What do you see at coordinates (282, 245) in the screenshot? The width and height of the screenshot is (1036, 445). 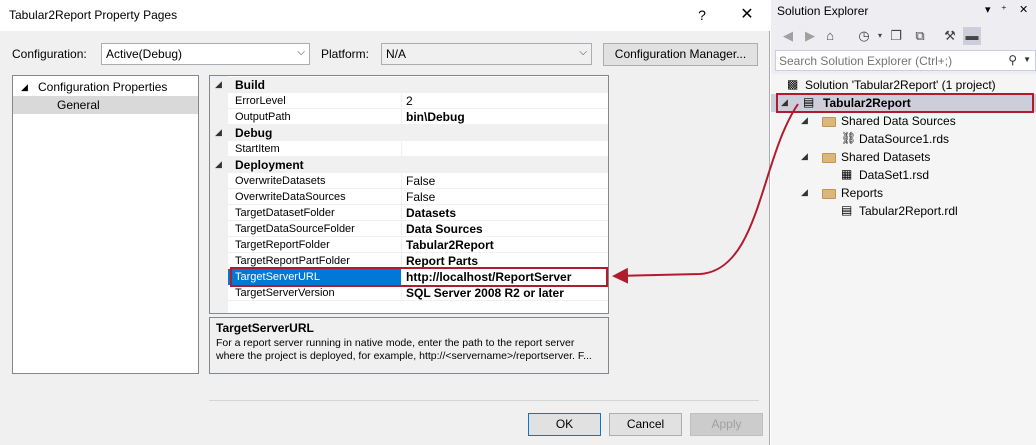 I see `property-name: TargetReportFolder` at bounding box center [282, 245].